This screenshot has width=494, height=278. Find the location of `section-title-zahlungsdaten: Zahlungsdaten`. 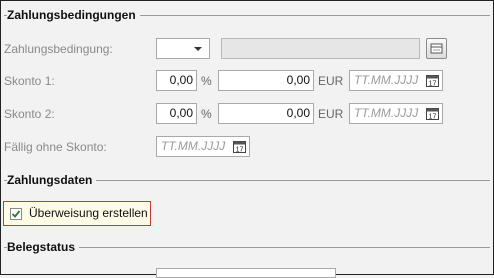

section-title-zahlungsdaten: Zahlungsdaten is located at coordinates (52, 180).